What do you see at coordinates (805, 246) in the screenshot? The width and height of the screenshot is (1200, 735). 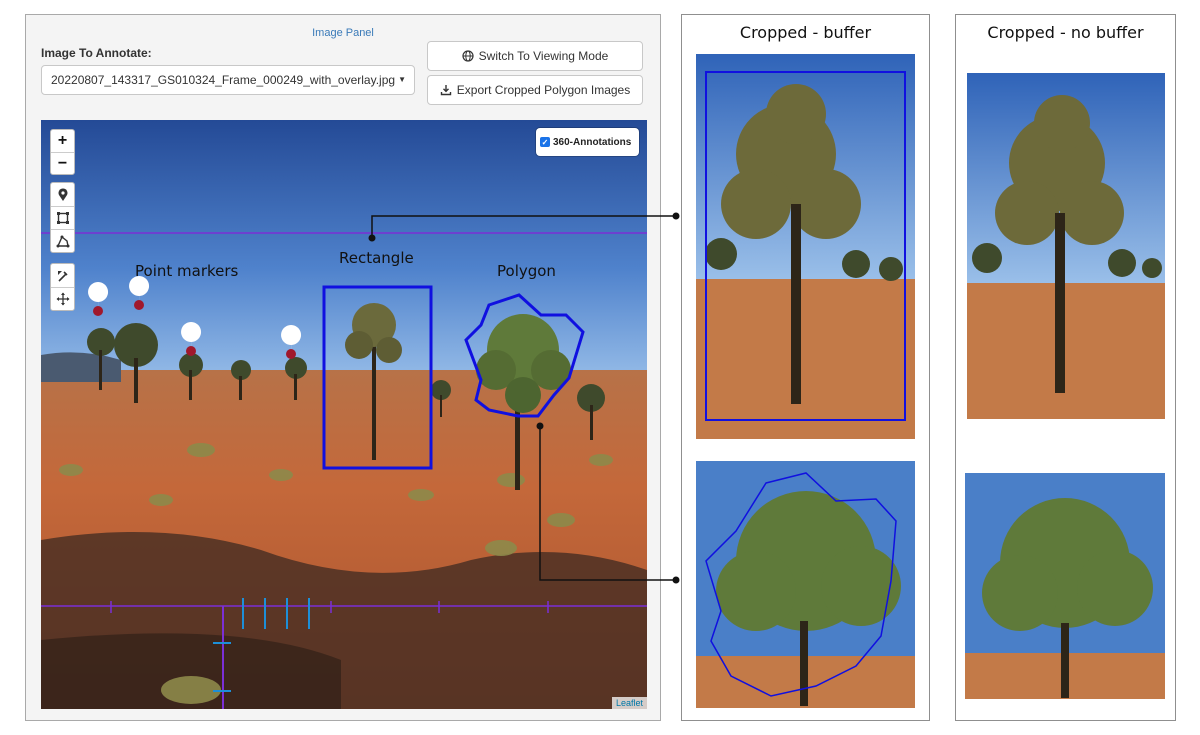 I see `buffer-rectangle-crop` at bounding box center [805, 246].